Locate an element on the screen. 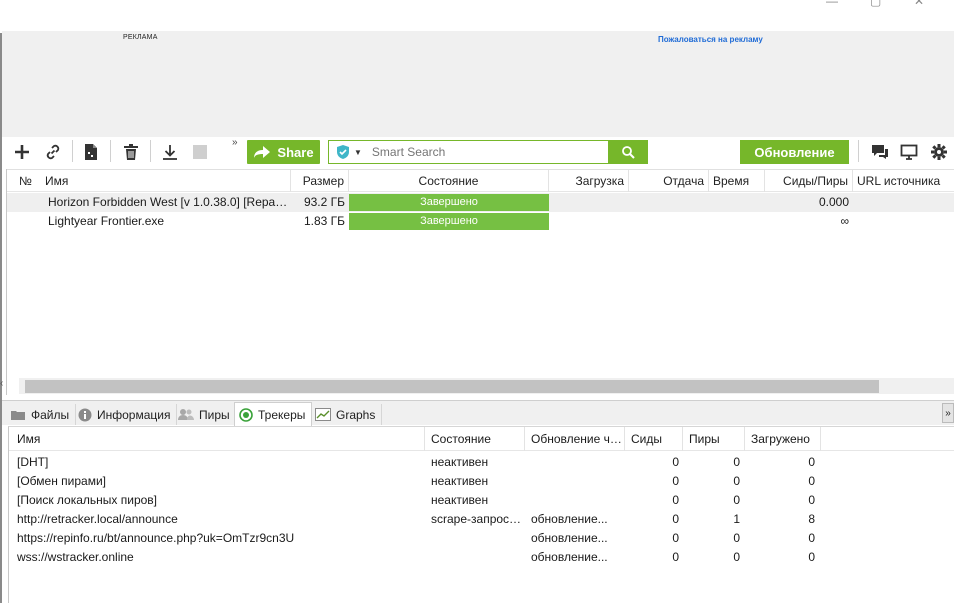 This screenshot has height=603, width=954. maximize-icon: ▢ is located at coordinates (875, 4).